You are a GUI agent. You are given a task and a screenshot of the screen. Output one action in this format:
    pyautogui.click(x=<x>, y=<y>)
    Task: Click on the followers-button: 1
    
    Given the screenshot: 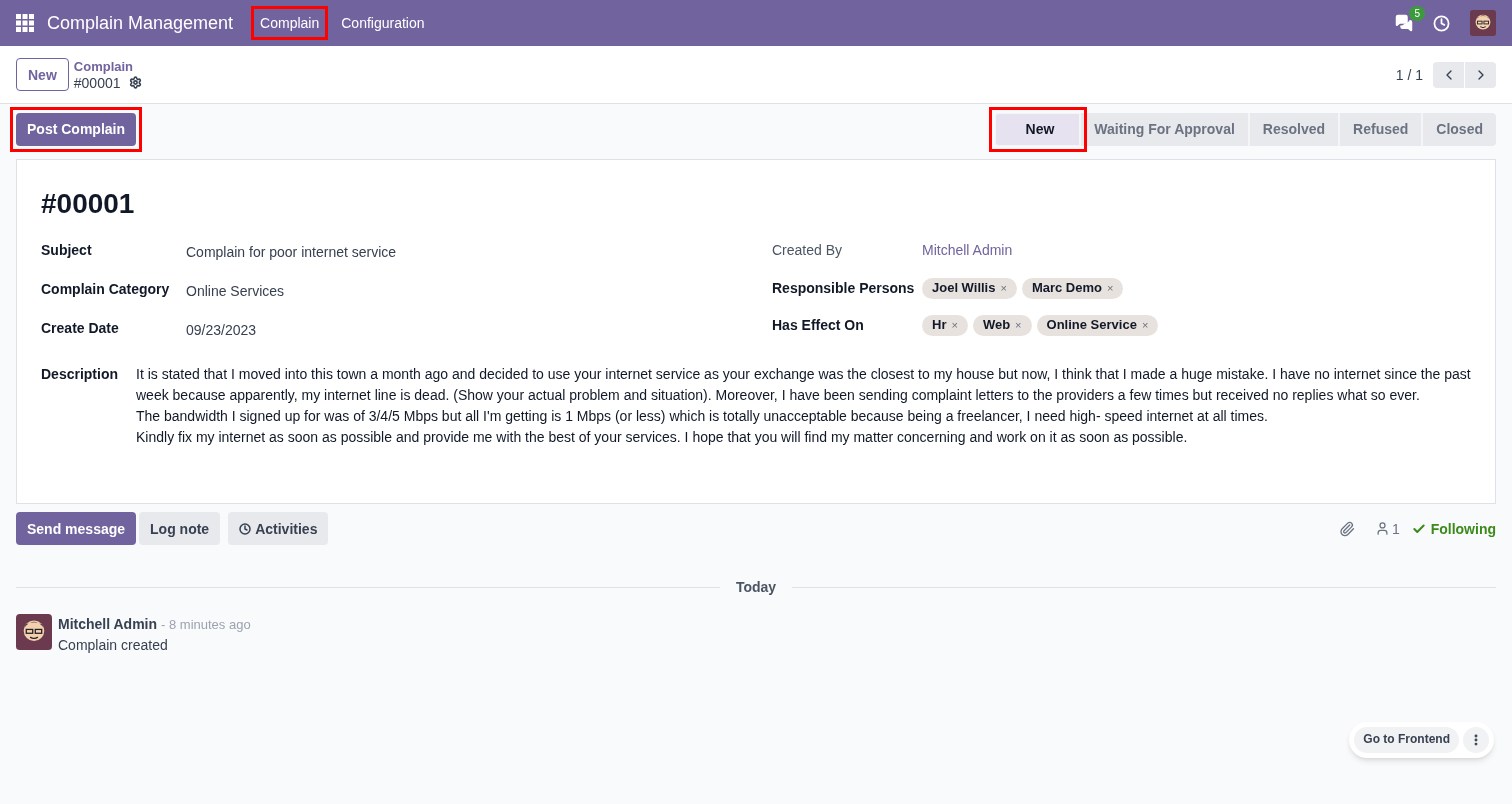 What is the action you would take?
    pyautogui.click(x=1387, y=528)
    